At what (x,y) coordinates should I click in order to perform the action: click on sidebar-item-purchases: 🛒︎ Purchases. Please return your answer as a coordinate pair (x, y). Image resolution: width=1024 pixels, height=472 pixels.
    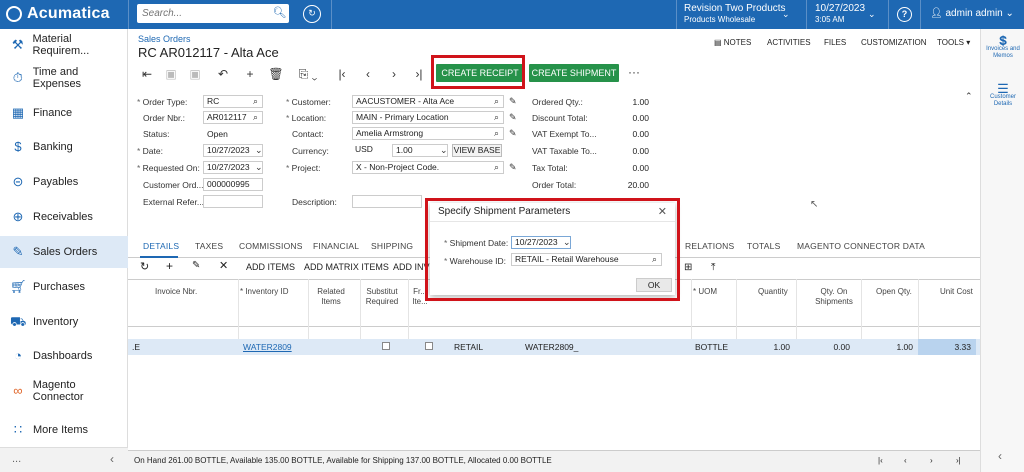
    Looking at the image, I should click on (64, 287).